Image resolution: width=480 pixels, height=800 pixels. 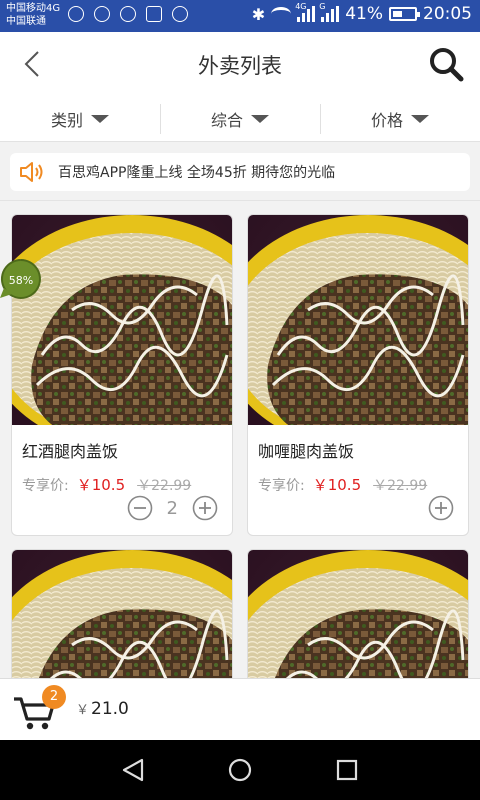 I want to click on signal-icon-2: G, so click(x=329, y=12).